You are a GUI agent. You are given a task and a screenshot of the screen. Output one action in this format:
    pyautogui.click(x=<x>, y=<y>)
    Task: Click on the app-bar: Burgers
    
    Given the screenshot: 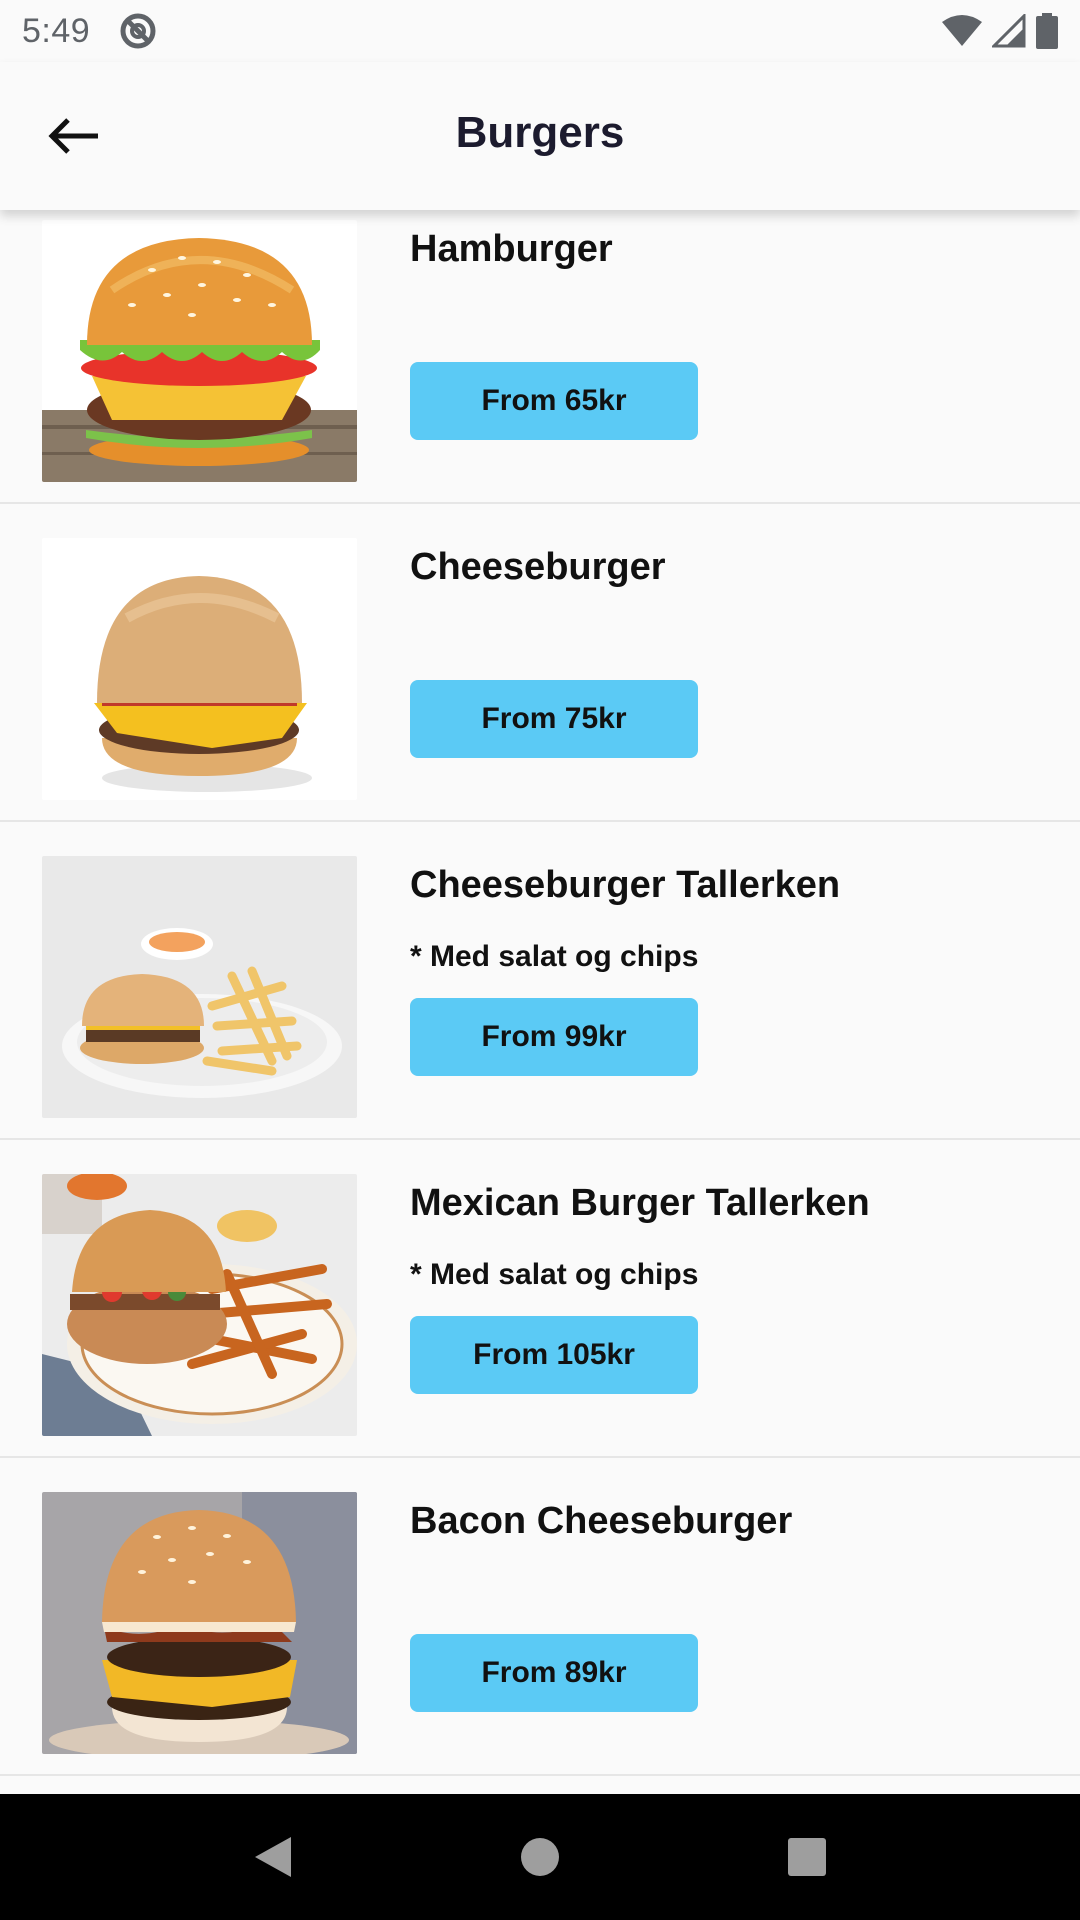 What is the action you would take?
    pyautogui.click(x=540, y=136)
    